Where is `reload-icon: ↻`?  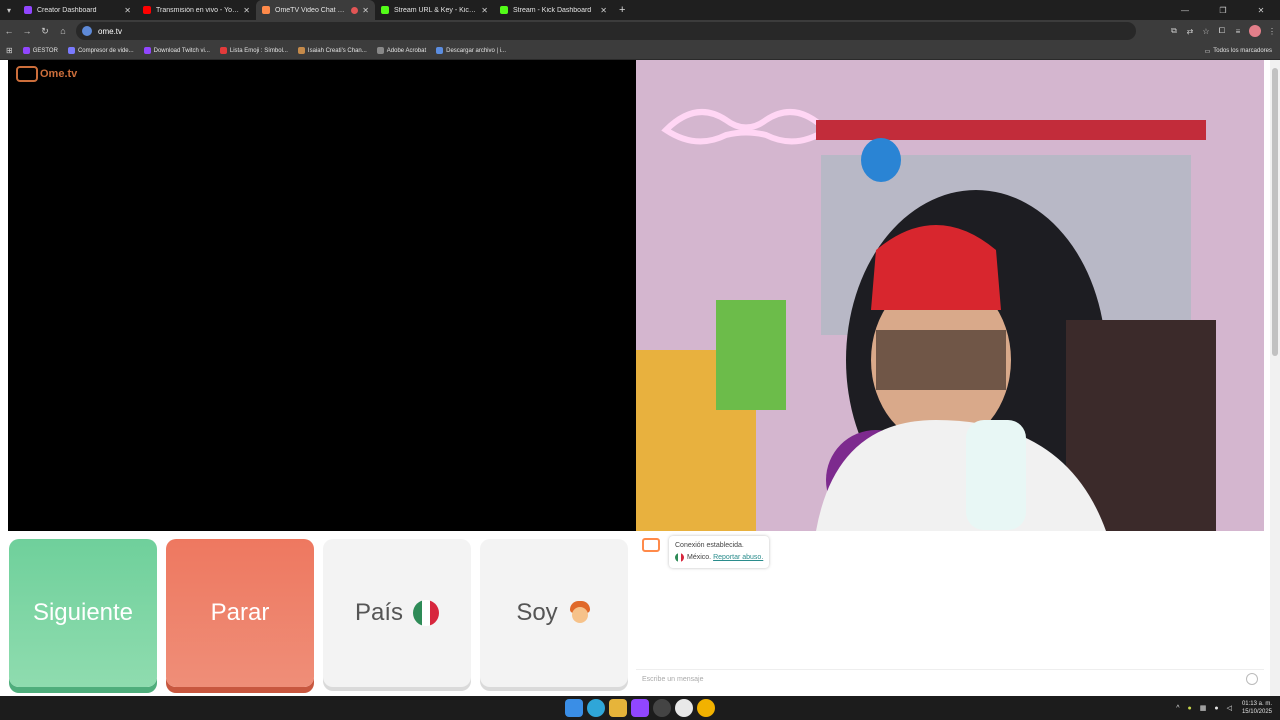
reload-icon: ↻ is located at coordinates (45, 31).